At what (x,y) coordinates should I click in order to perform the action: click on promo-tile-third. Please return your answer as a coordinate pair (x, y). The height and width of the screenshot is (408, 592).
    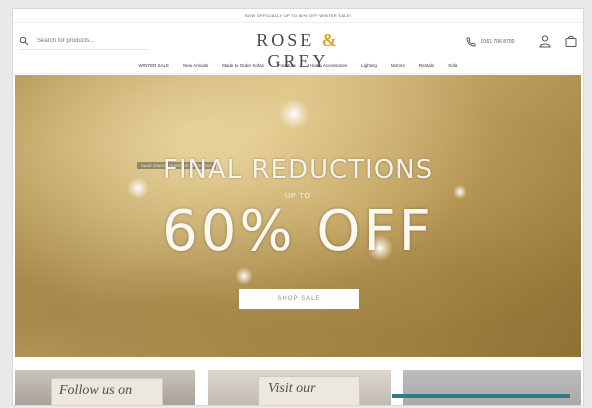
    Looking at the image, I should click on (492, 387).